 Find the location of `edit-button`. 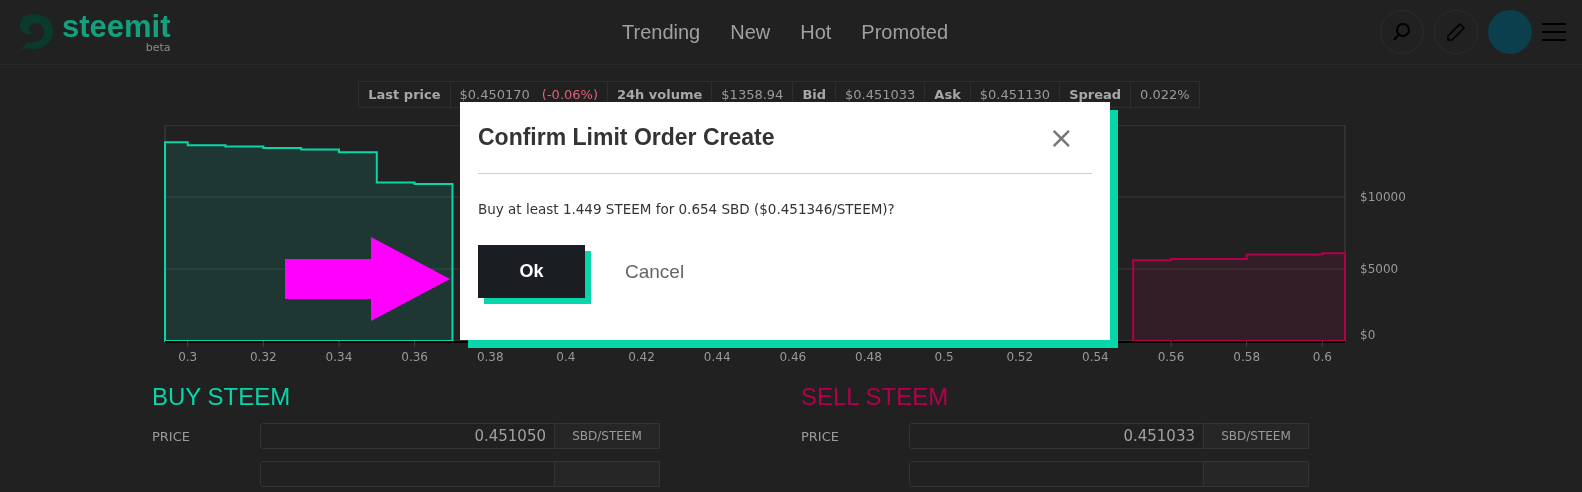

edit-button is located at coordinates (1456, 32).